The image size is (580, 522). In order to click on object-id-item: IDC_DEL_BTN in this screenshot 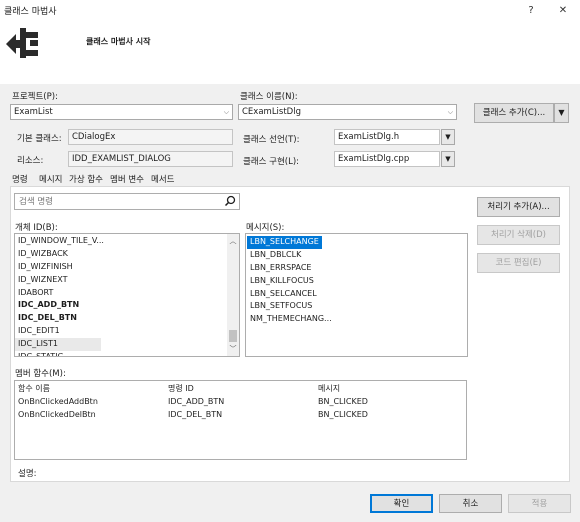, I will do `click(121, 318)`.